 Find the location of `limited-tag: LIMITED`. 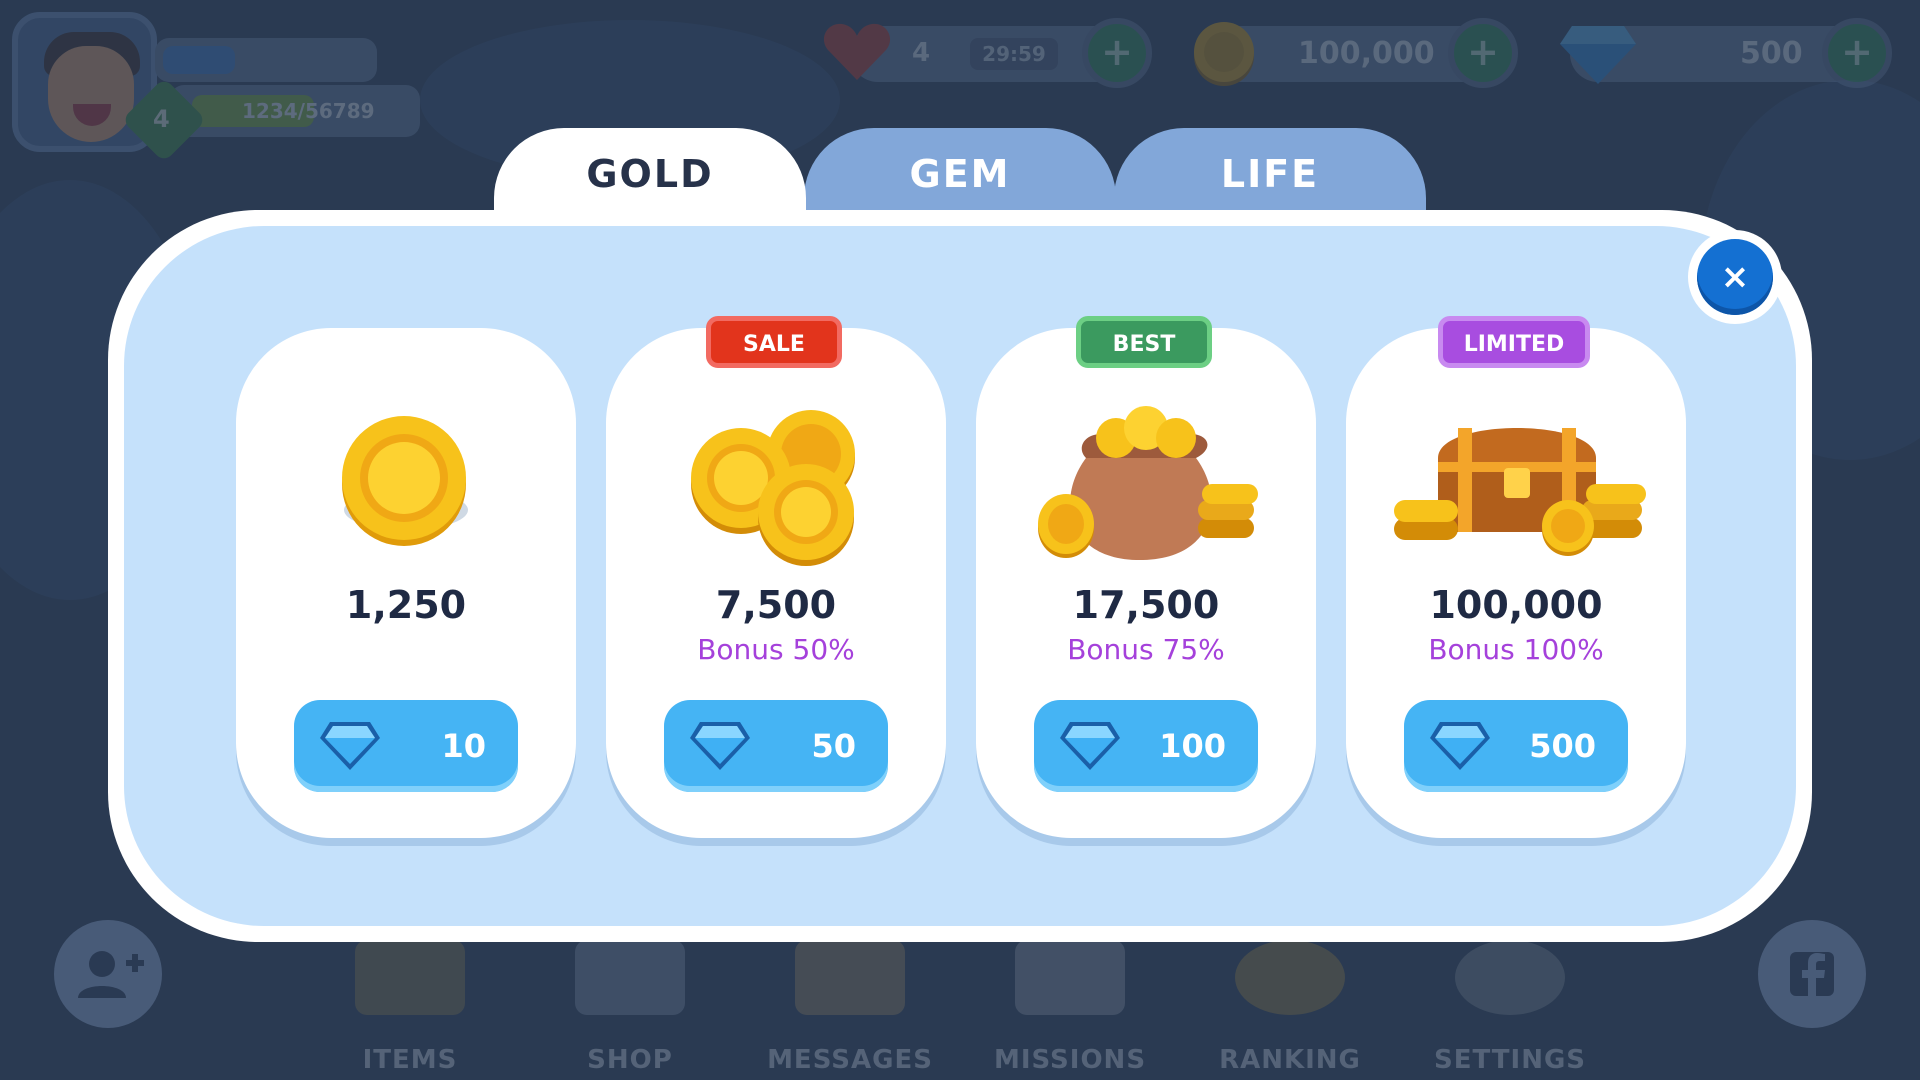

limited-tag: LIMITED is located at coordinates (1514, 342).